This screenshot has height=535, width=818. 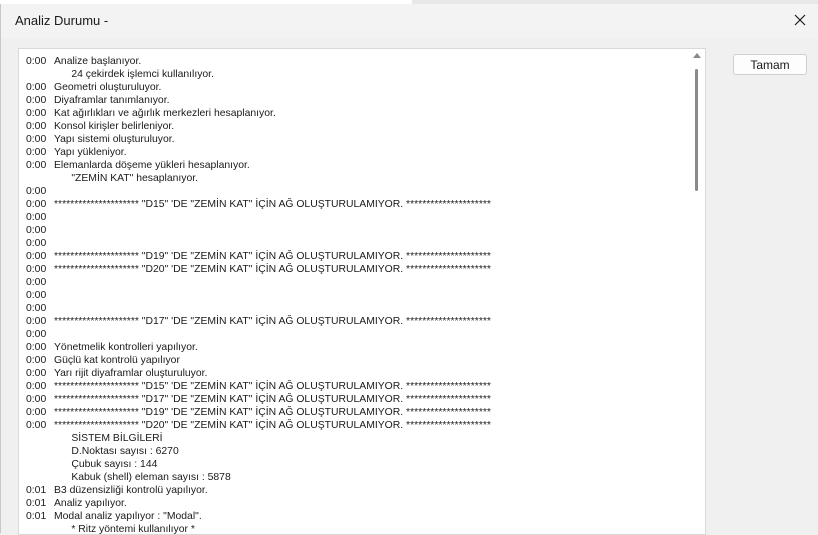 I want to click on log-message: D.Noktası sayısı : 6270, so click(x=116, y=451).